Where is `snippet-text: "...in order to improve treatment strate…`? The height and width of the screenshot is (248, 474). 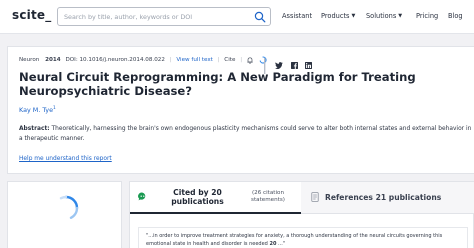 snippet-text: "...in order to improve treatment strate… is located at coordinates (305, 240).